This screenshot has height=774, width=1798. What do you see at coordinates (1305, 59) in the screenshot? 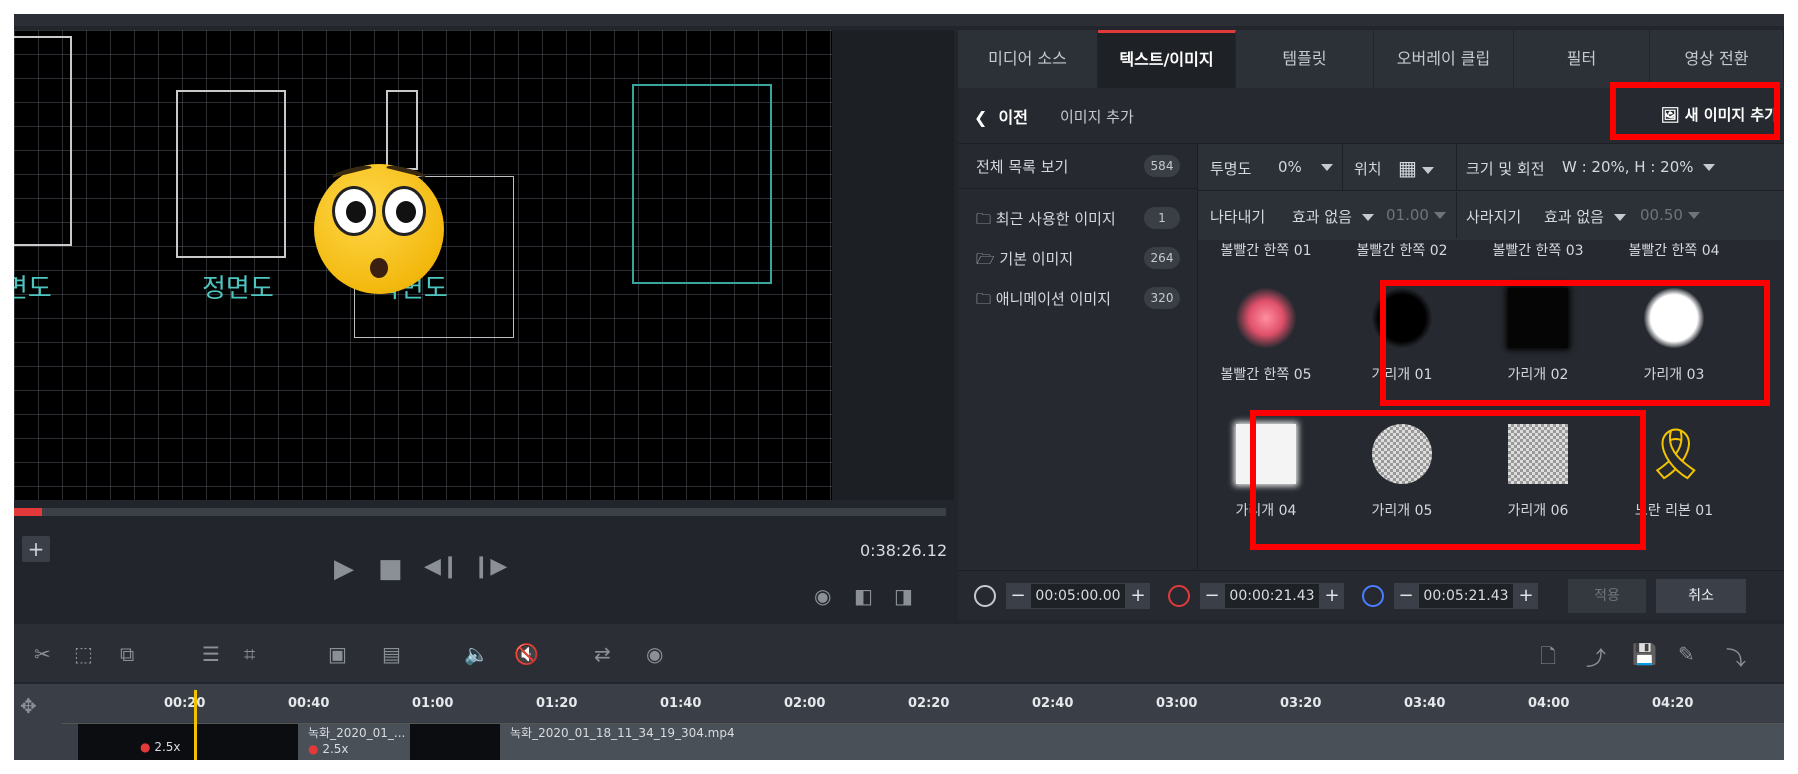
I see `tab-template: 템플릿` at bounding box center [1305, 59].